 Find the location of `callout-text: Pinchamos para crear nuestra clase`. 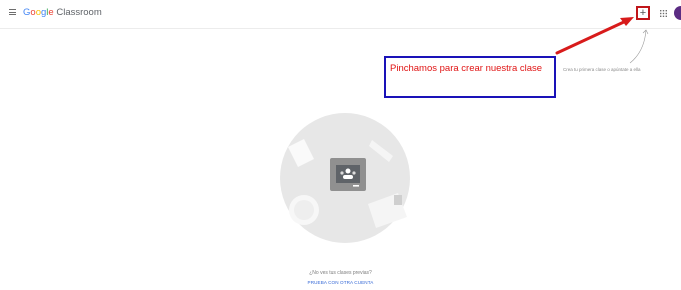

callout-text: Pinchamos para crear nuestra clase is located at coordinates (466, 68).